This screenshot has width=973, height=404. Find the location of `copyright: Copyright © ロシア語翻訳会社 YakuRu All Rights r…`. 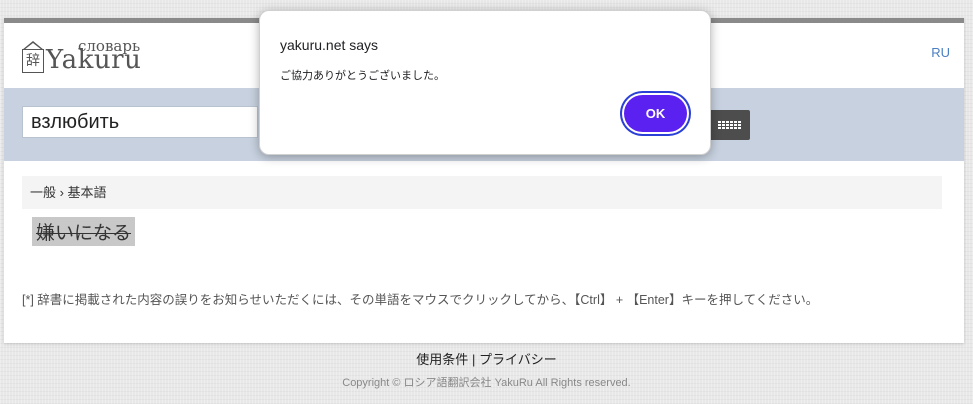

copyright: Copyright © ロシア語翻訳会社 YakuRu All Rights r… is located at coordinates (486, 383).